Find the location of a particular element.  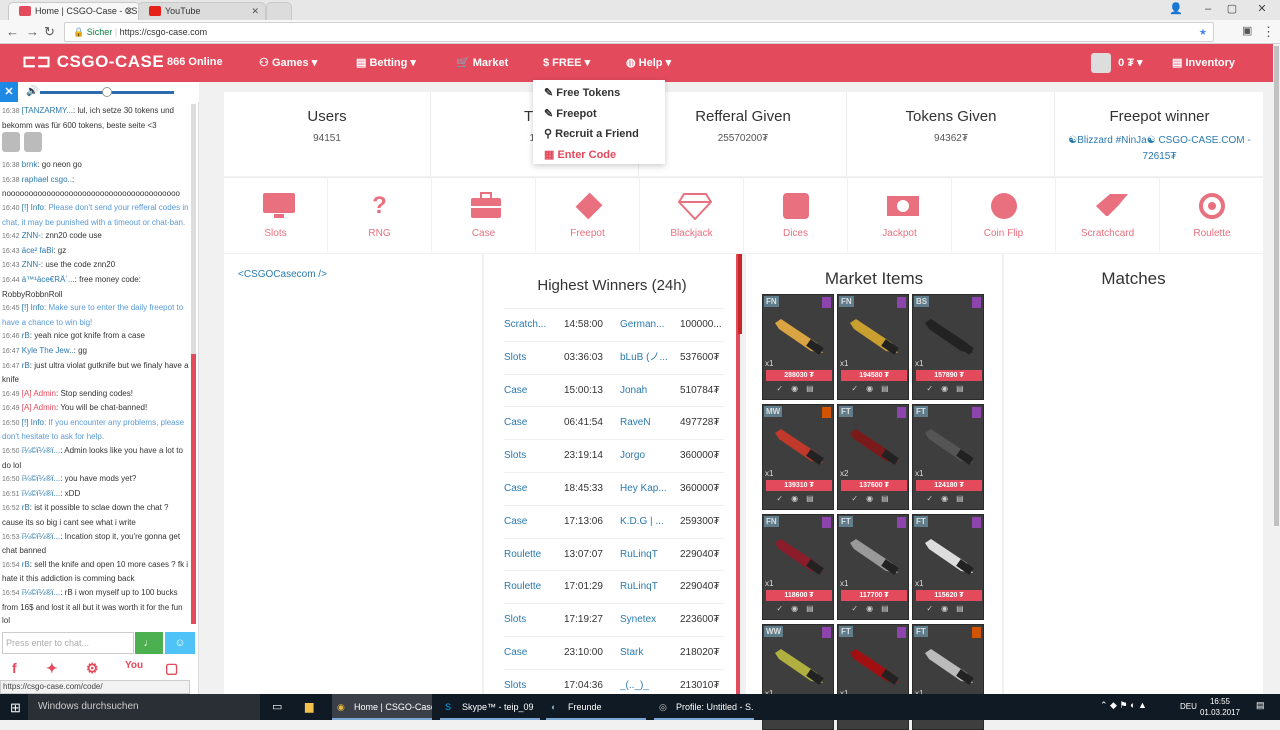

freepot-winner-link: ☯Blizzard #NinJa☯ CSGO-CASE.COM - 72615₮ is located at coordinates (1159, 149).